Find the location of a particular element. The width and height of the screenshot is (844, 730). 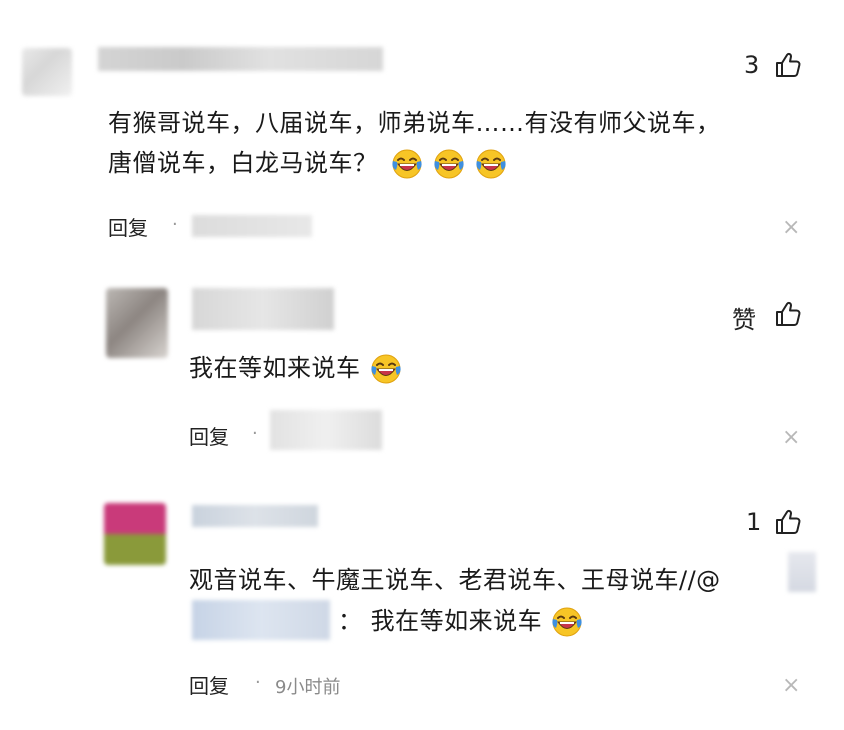

mention-overflow is located at coordinates (802, 572).